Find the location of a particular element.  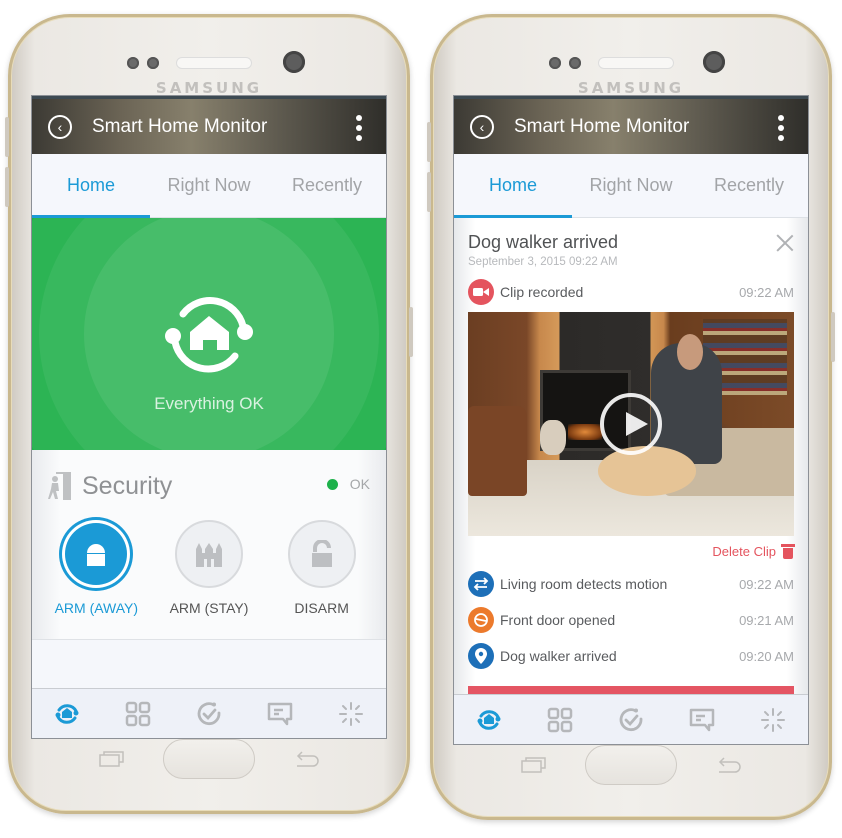

security-modes: ARM (AWAY) ARM (STAY) DISARM is located at coordinates (209, 568).